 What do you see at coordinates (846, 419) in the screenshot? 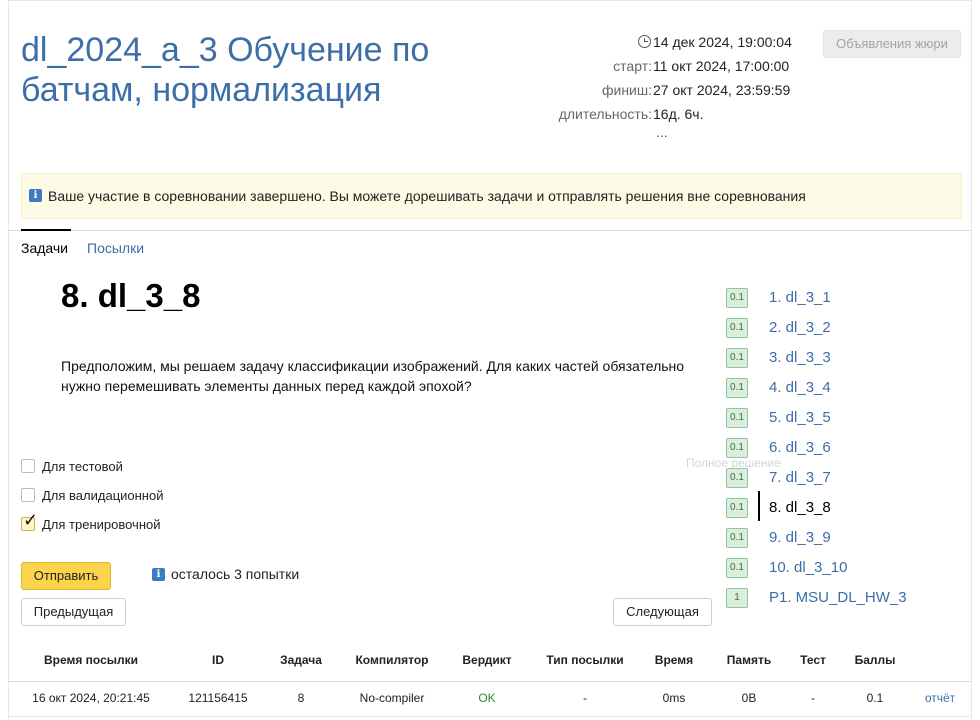
I see `problem-list-item: 0.1 5. dl_3_5` at bounding box center [846, 419].